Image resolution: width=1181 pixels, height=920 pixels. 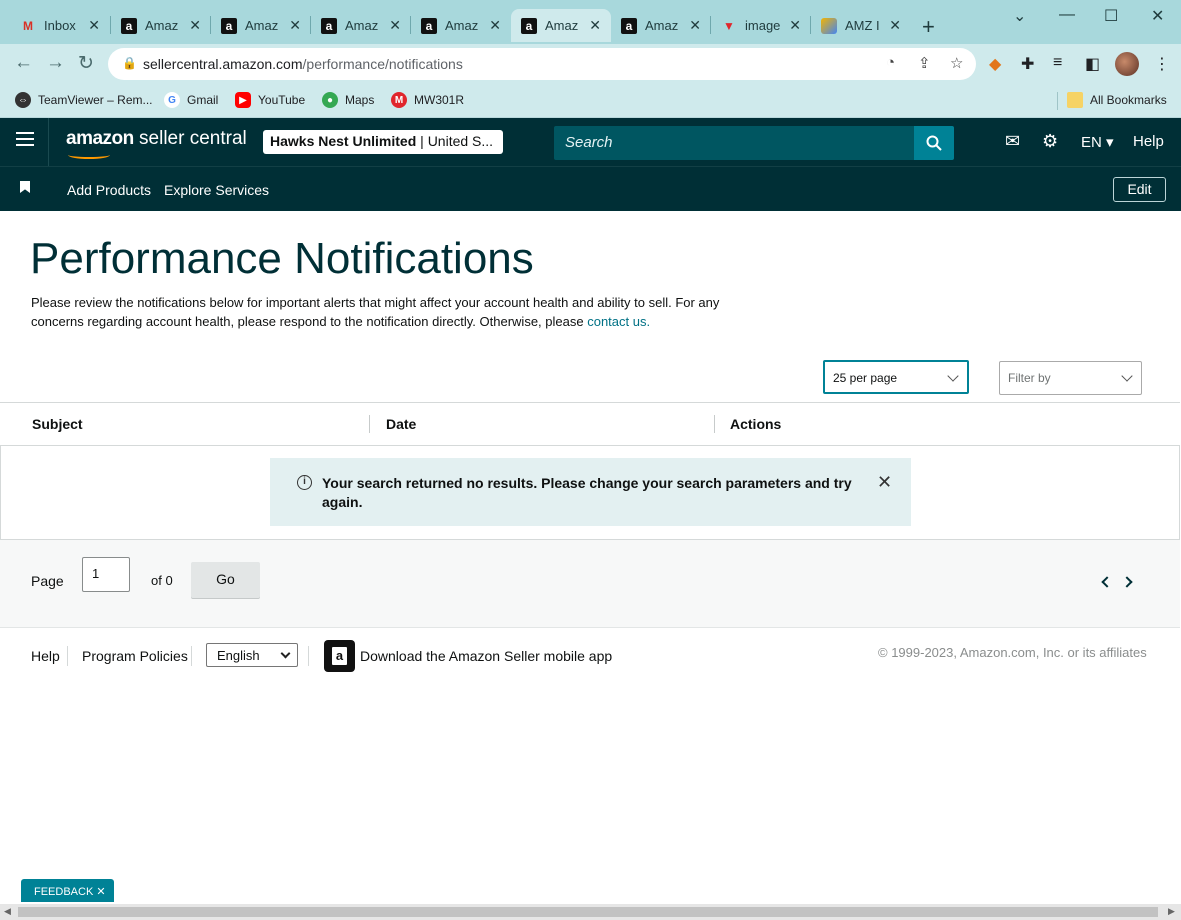 I want to click on footer-language-select: English, so click(x=252, y=655).